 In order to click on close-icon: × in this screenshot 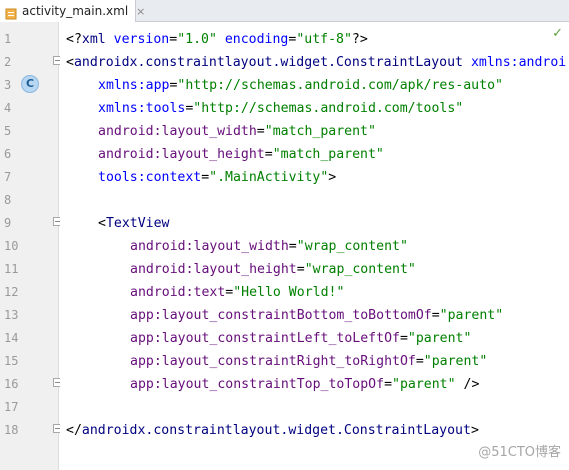, I will do `click(140, 11)`.